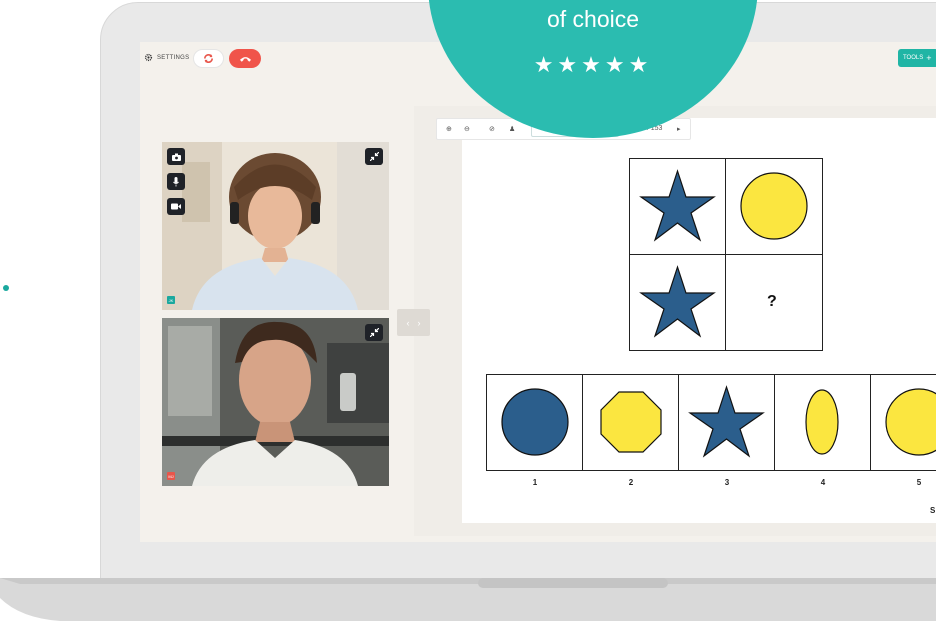  Describe the element at coordinates (631, 482) in the screenshot. I see `answer-label-2: 2` at that location.